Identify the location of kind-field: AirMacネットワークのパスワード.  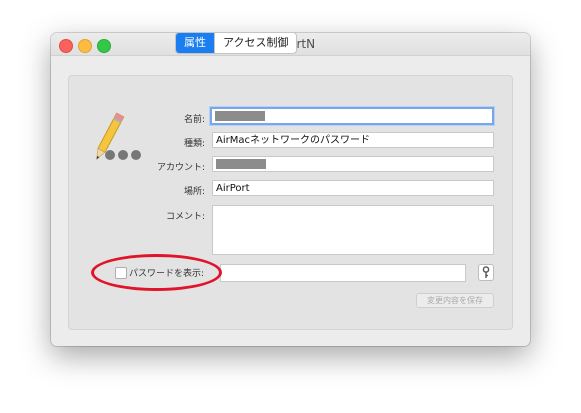
(353, 140).